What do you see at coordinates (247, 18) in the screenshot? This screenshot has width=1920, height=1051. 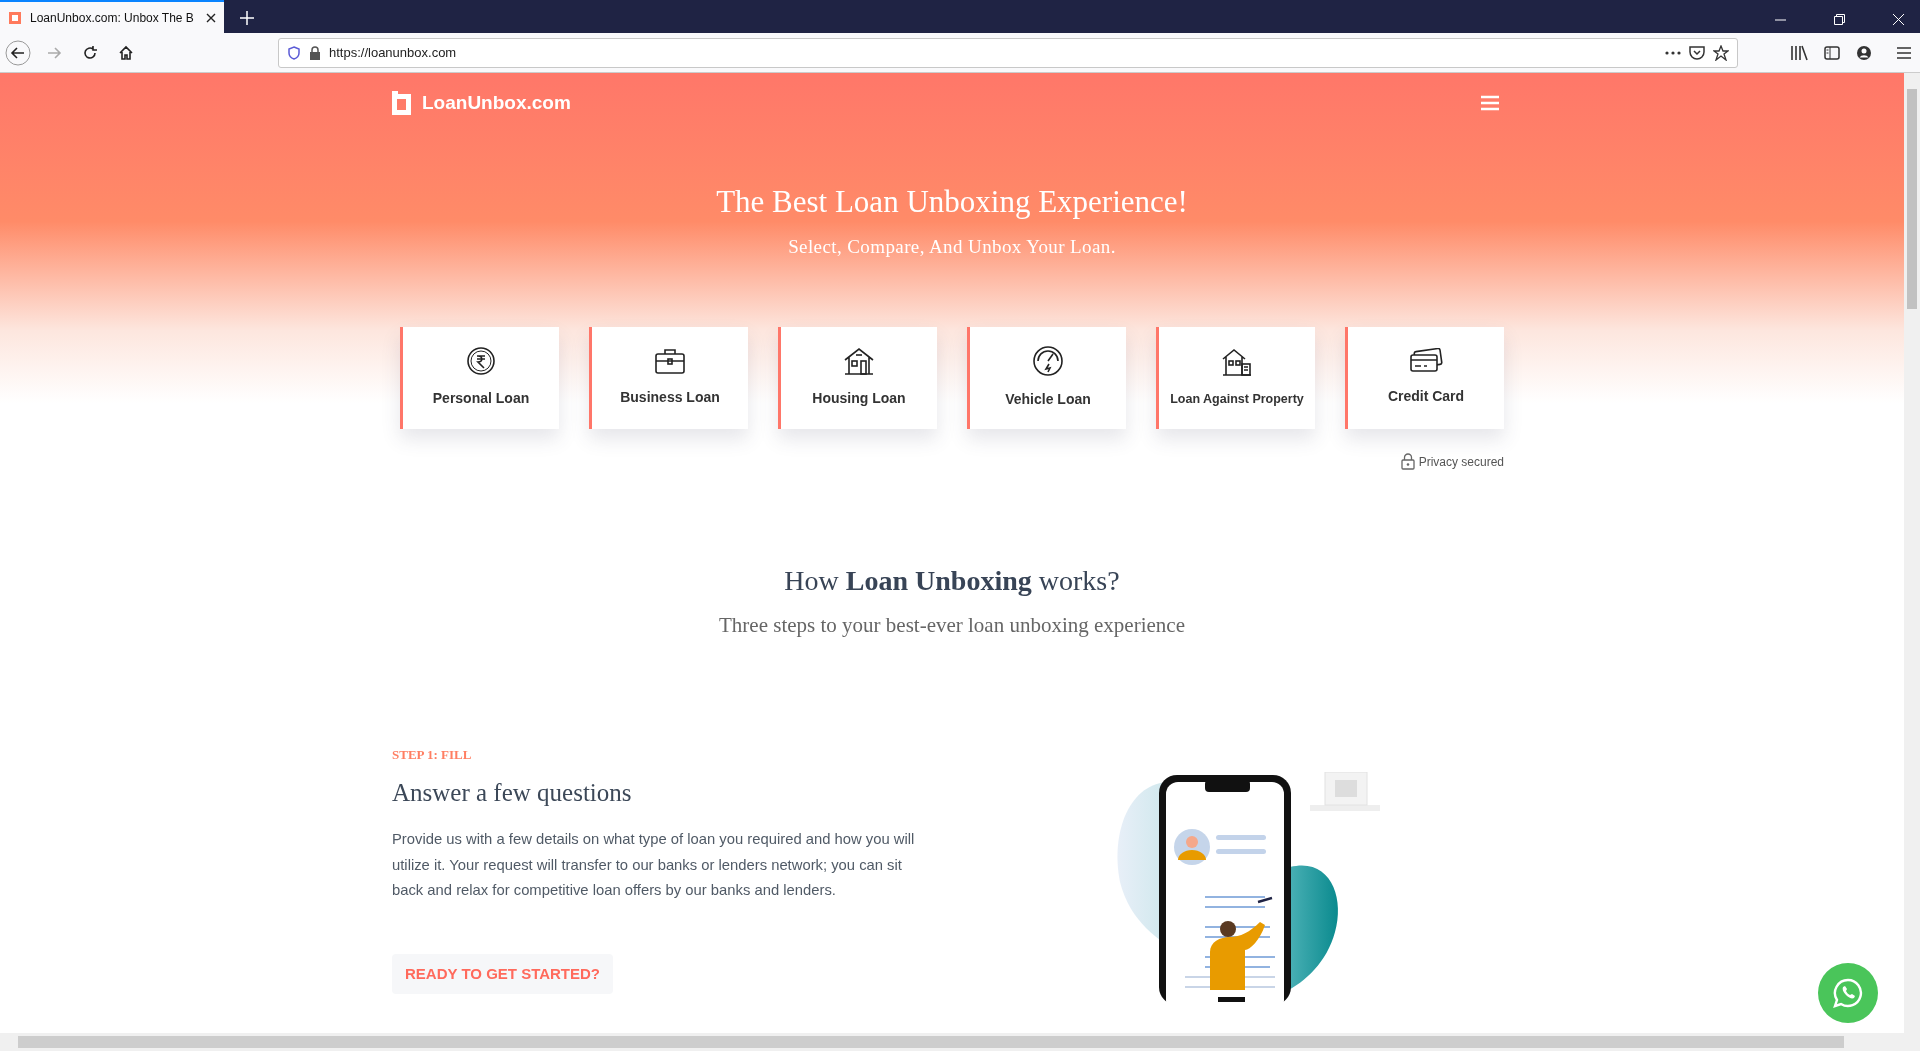 I see `new-tab-icon` at bounding box center [247, 18].